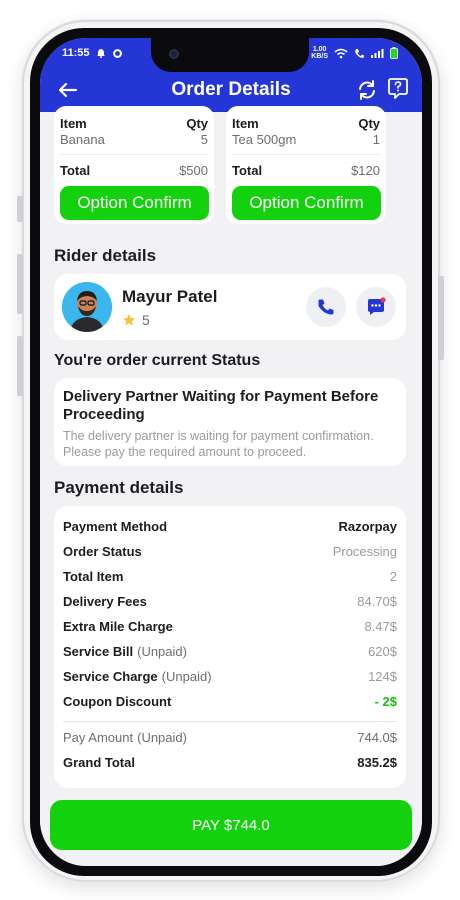 The width and height of the screenshot is (460, 900). What do you see at coordinates (193, 170) in the screenshot?
I see `total-value: $500` at bounding box center [193, 170].